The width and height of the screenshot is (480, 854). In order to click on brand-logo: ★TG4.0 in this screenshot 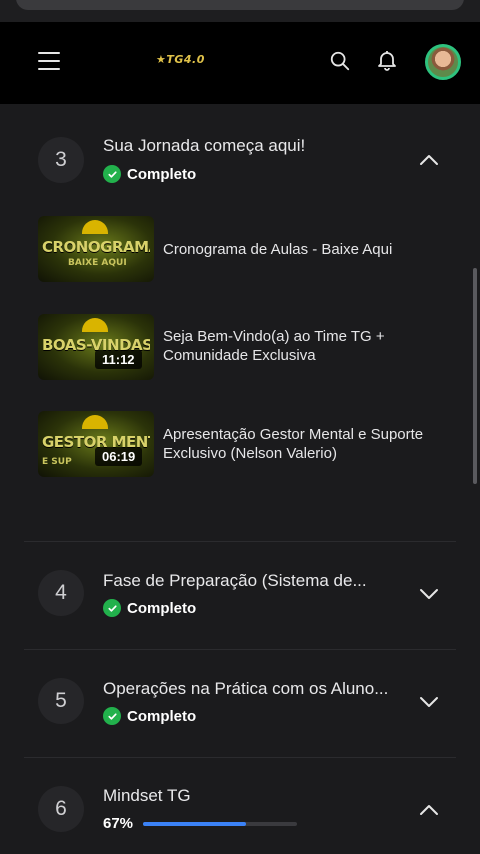, I will do `click(180, 59)`.